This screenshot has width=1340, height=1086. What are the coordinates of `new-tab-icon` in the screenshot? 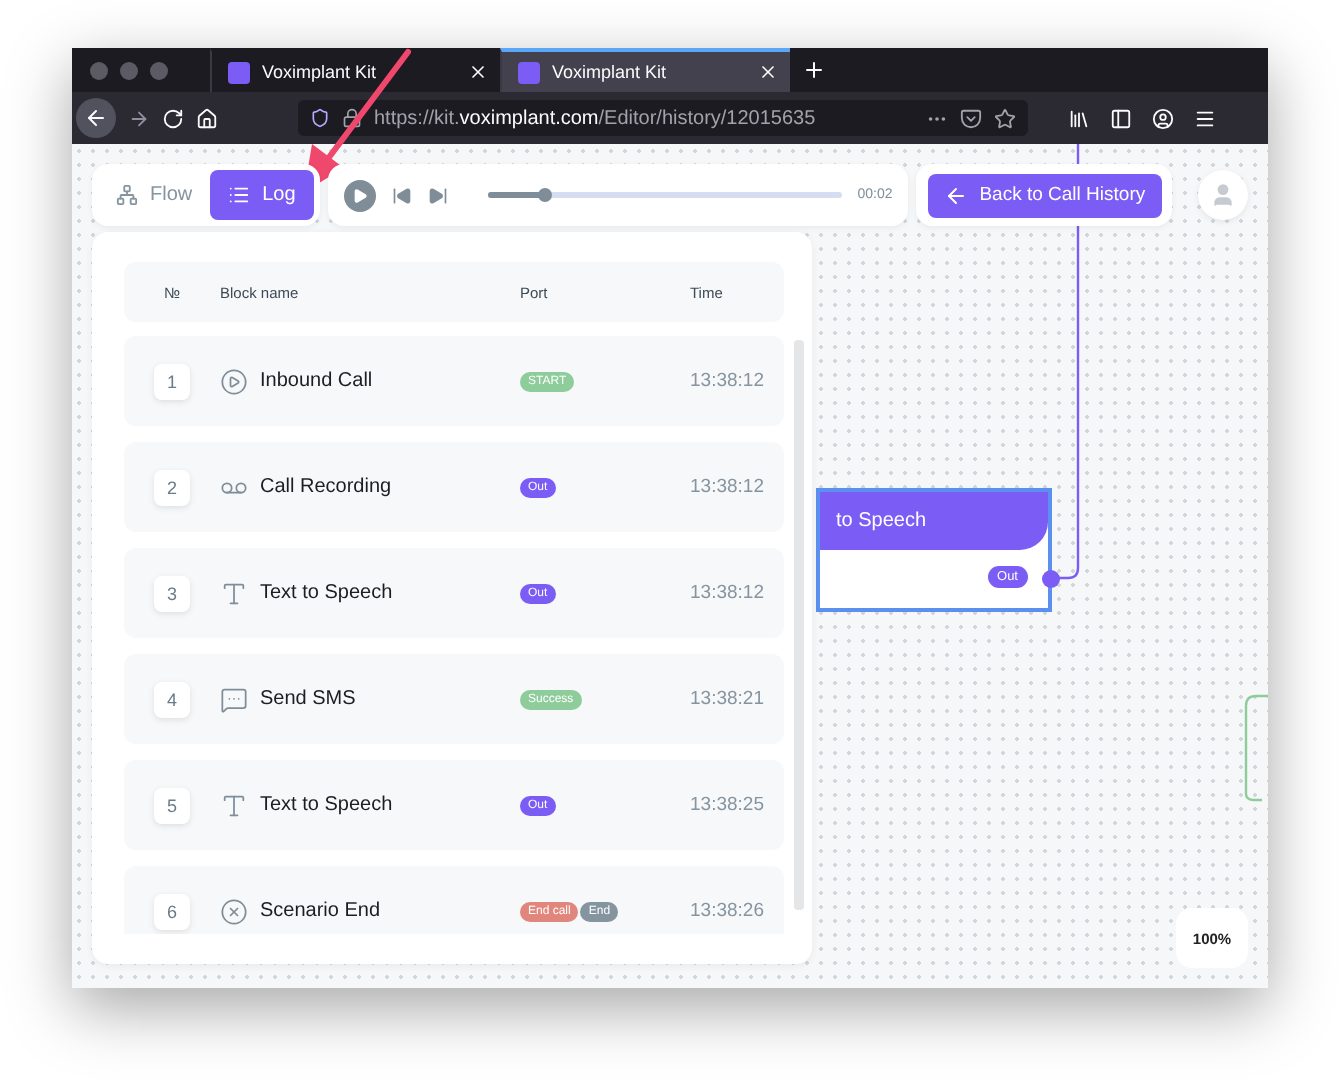 It's located at (814, 70).